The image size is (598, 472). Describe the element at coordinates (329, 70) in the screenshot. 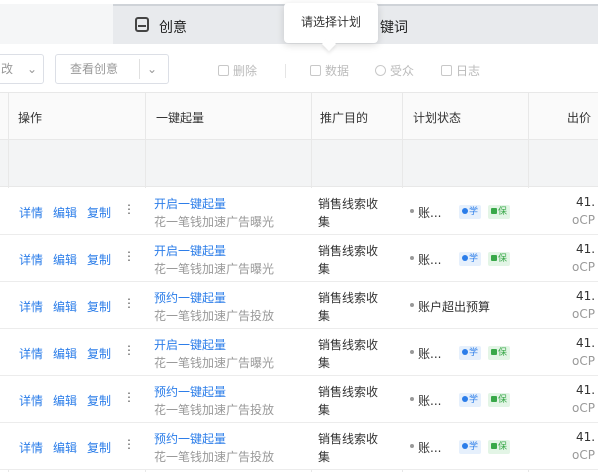

I see `data-button: 数据` at that location.